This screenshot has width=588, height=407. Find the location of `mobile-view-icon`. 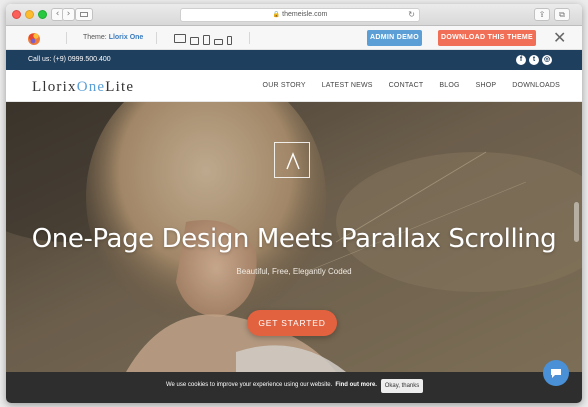

mobile-view-icon is located at coordinates (229, 40).